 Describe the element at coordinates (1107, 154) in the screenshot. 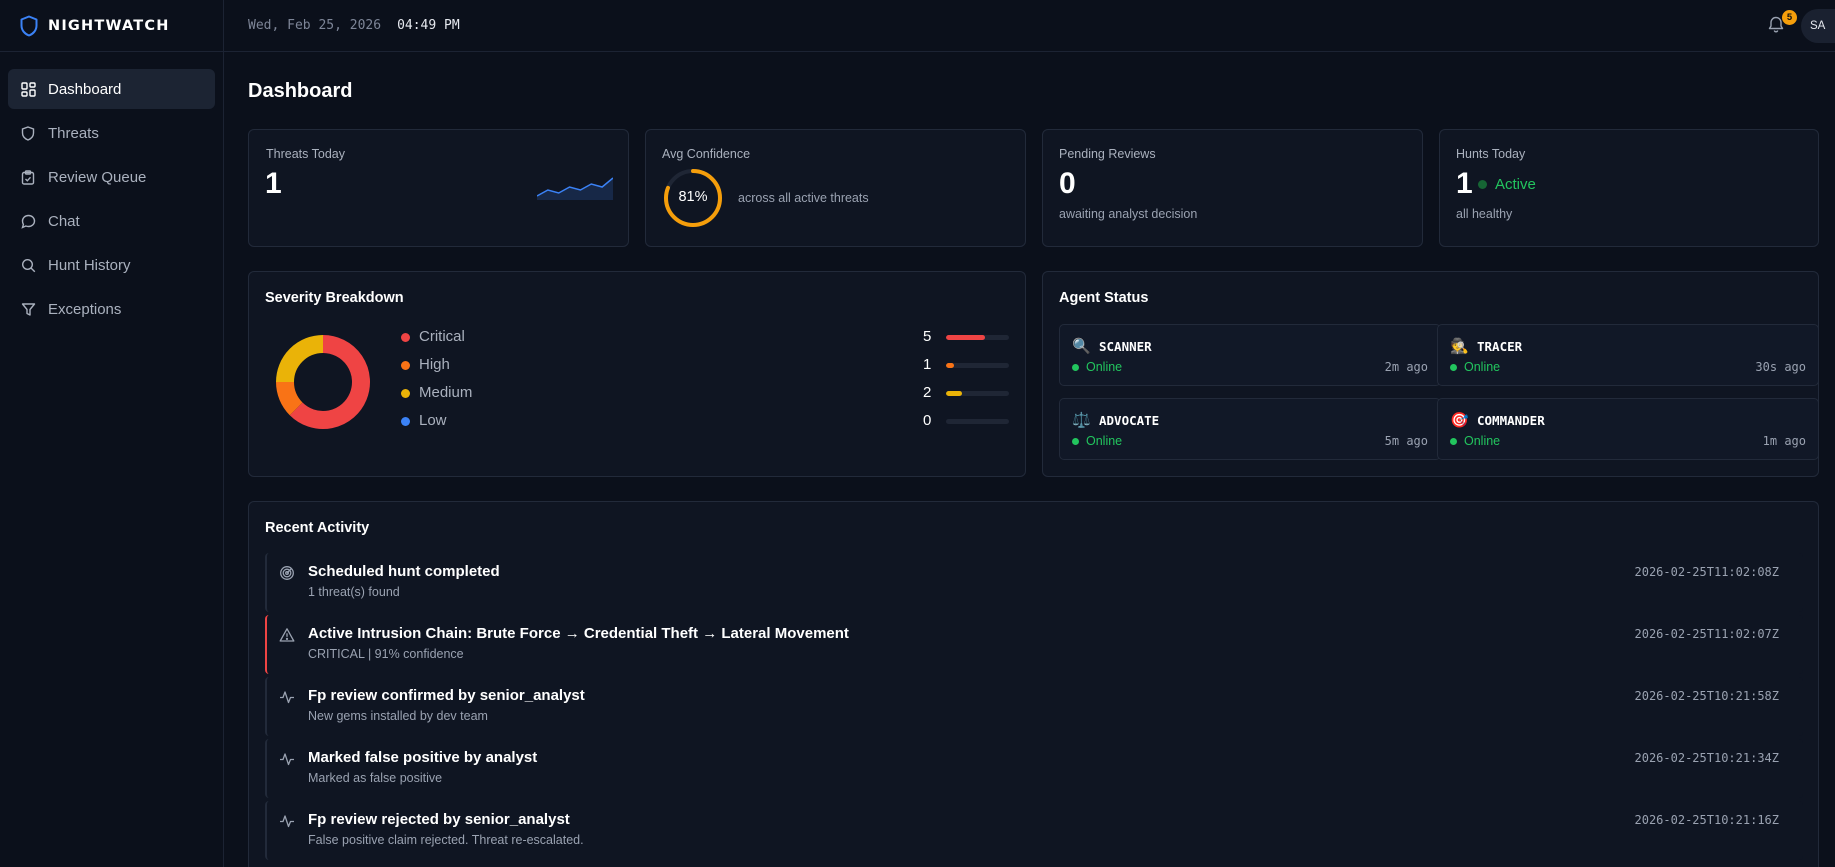

I see `pending-reviews-label: Pending Reviews` at that location.